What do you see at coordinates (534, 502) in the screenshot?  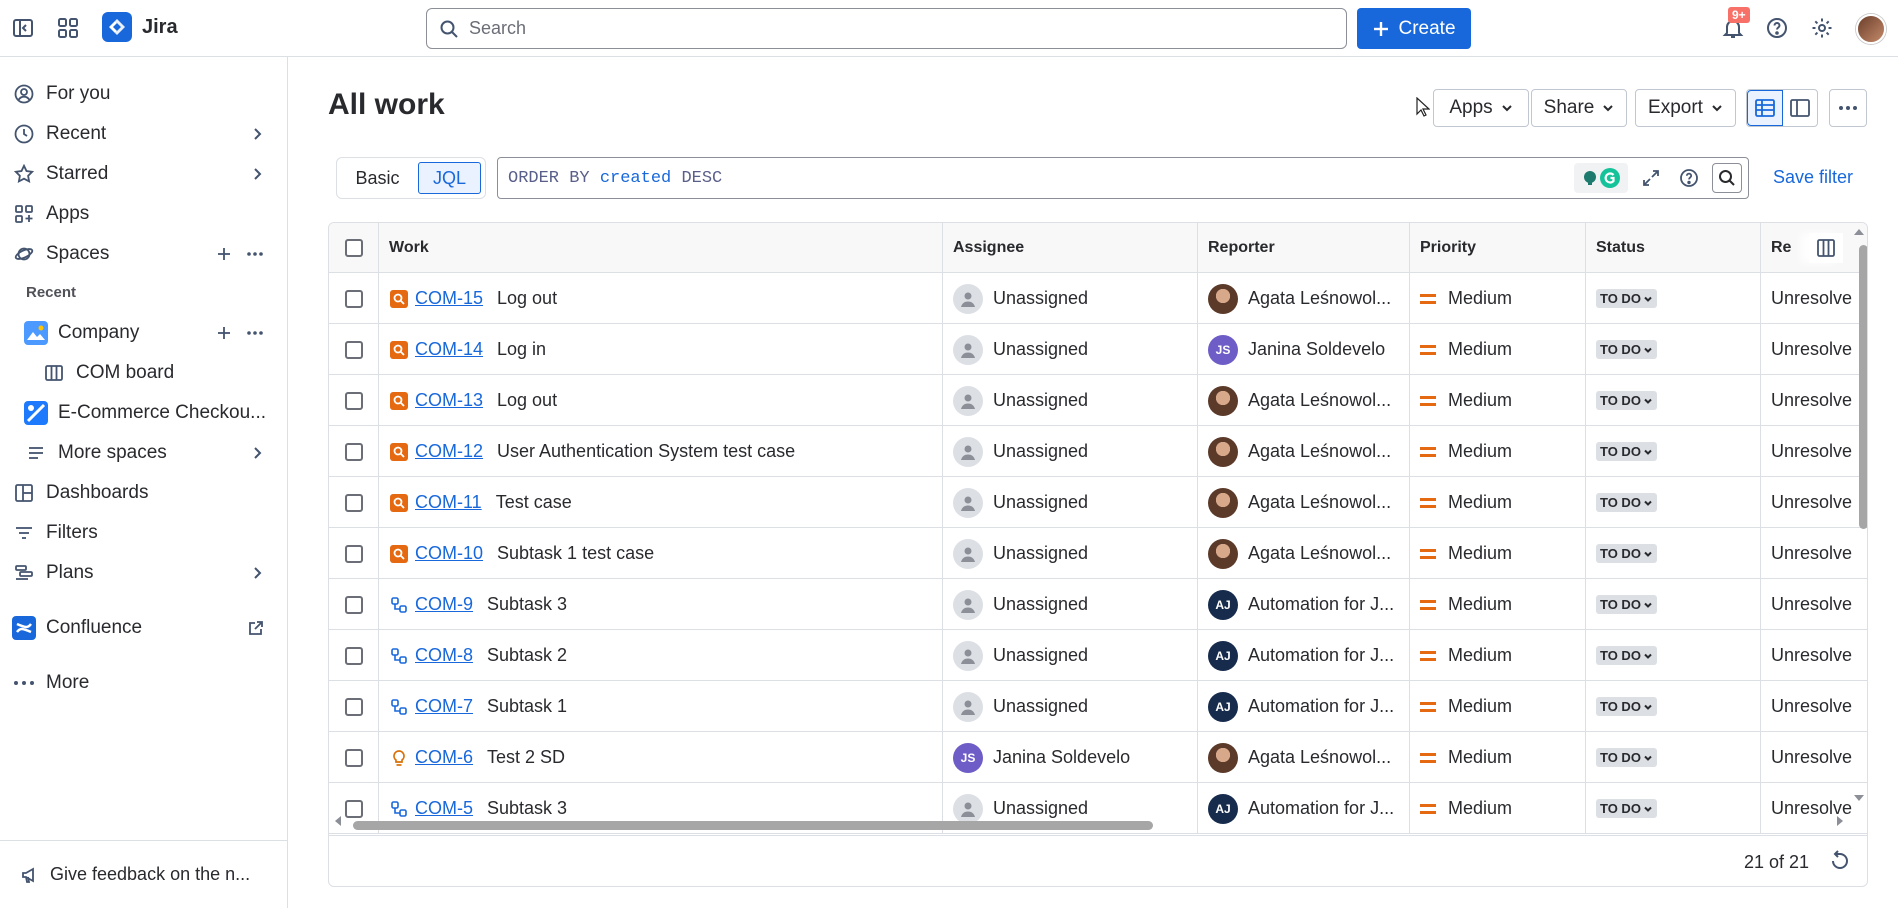 I see `work-item-summary: Test case` at bounding box center [534, 502].